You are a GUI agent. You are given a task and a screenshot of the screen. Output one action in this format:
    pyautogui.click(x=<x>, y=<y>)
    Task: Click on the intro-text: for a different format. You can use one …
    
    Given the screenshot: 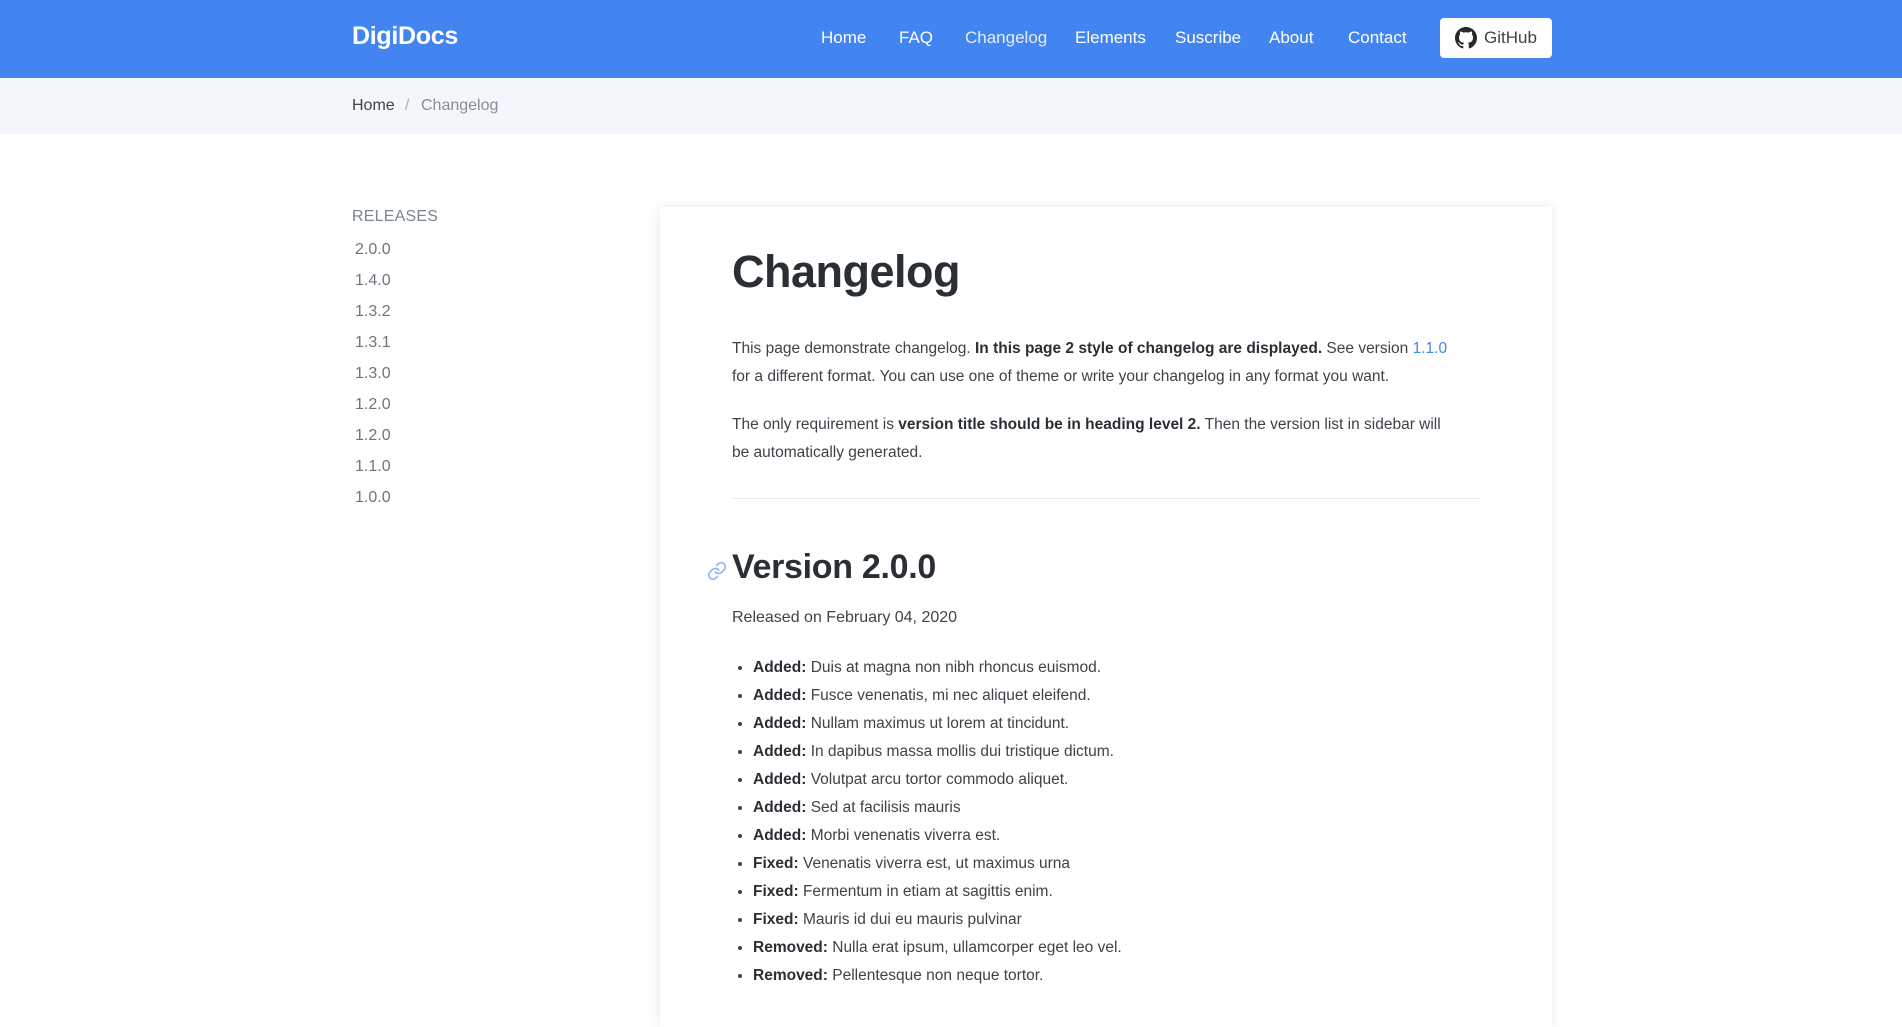 What is the action you would take?
    pyautogui.click(x=1061, y=376)
    